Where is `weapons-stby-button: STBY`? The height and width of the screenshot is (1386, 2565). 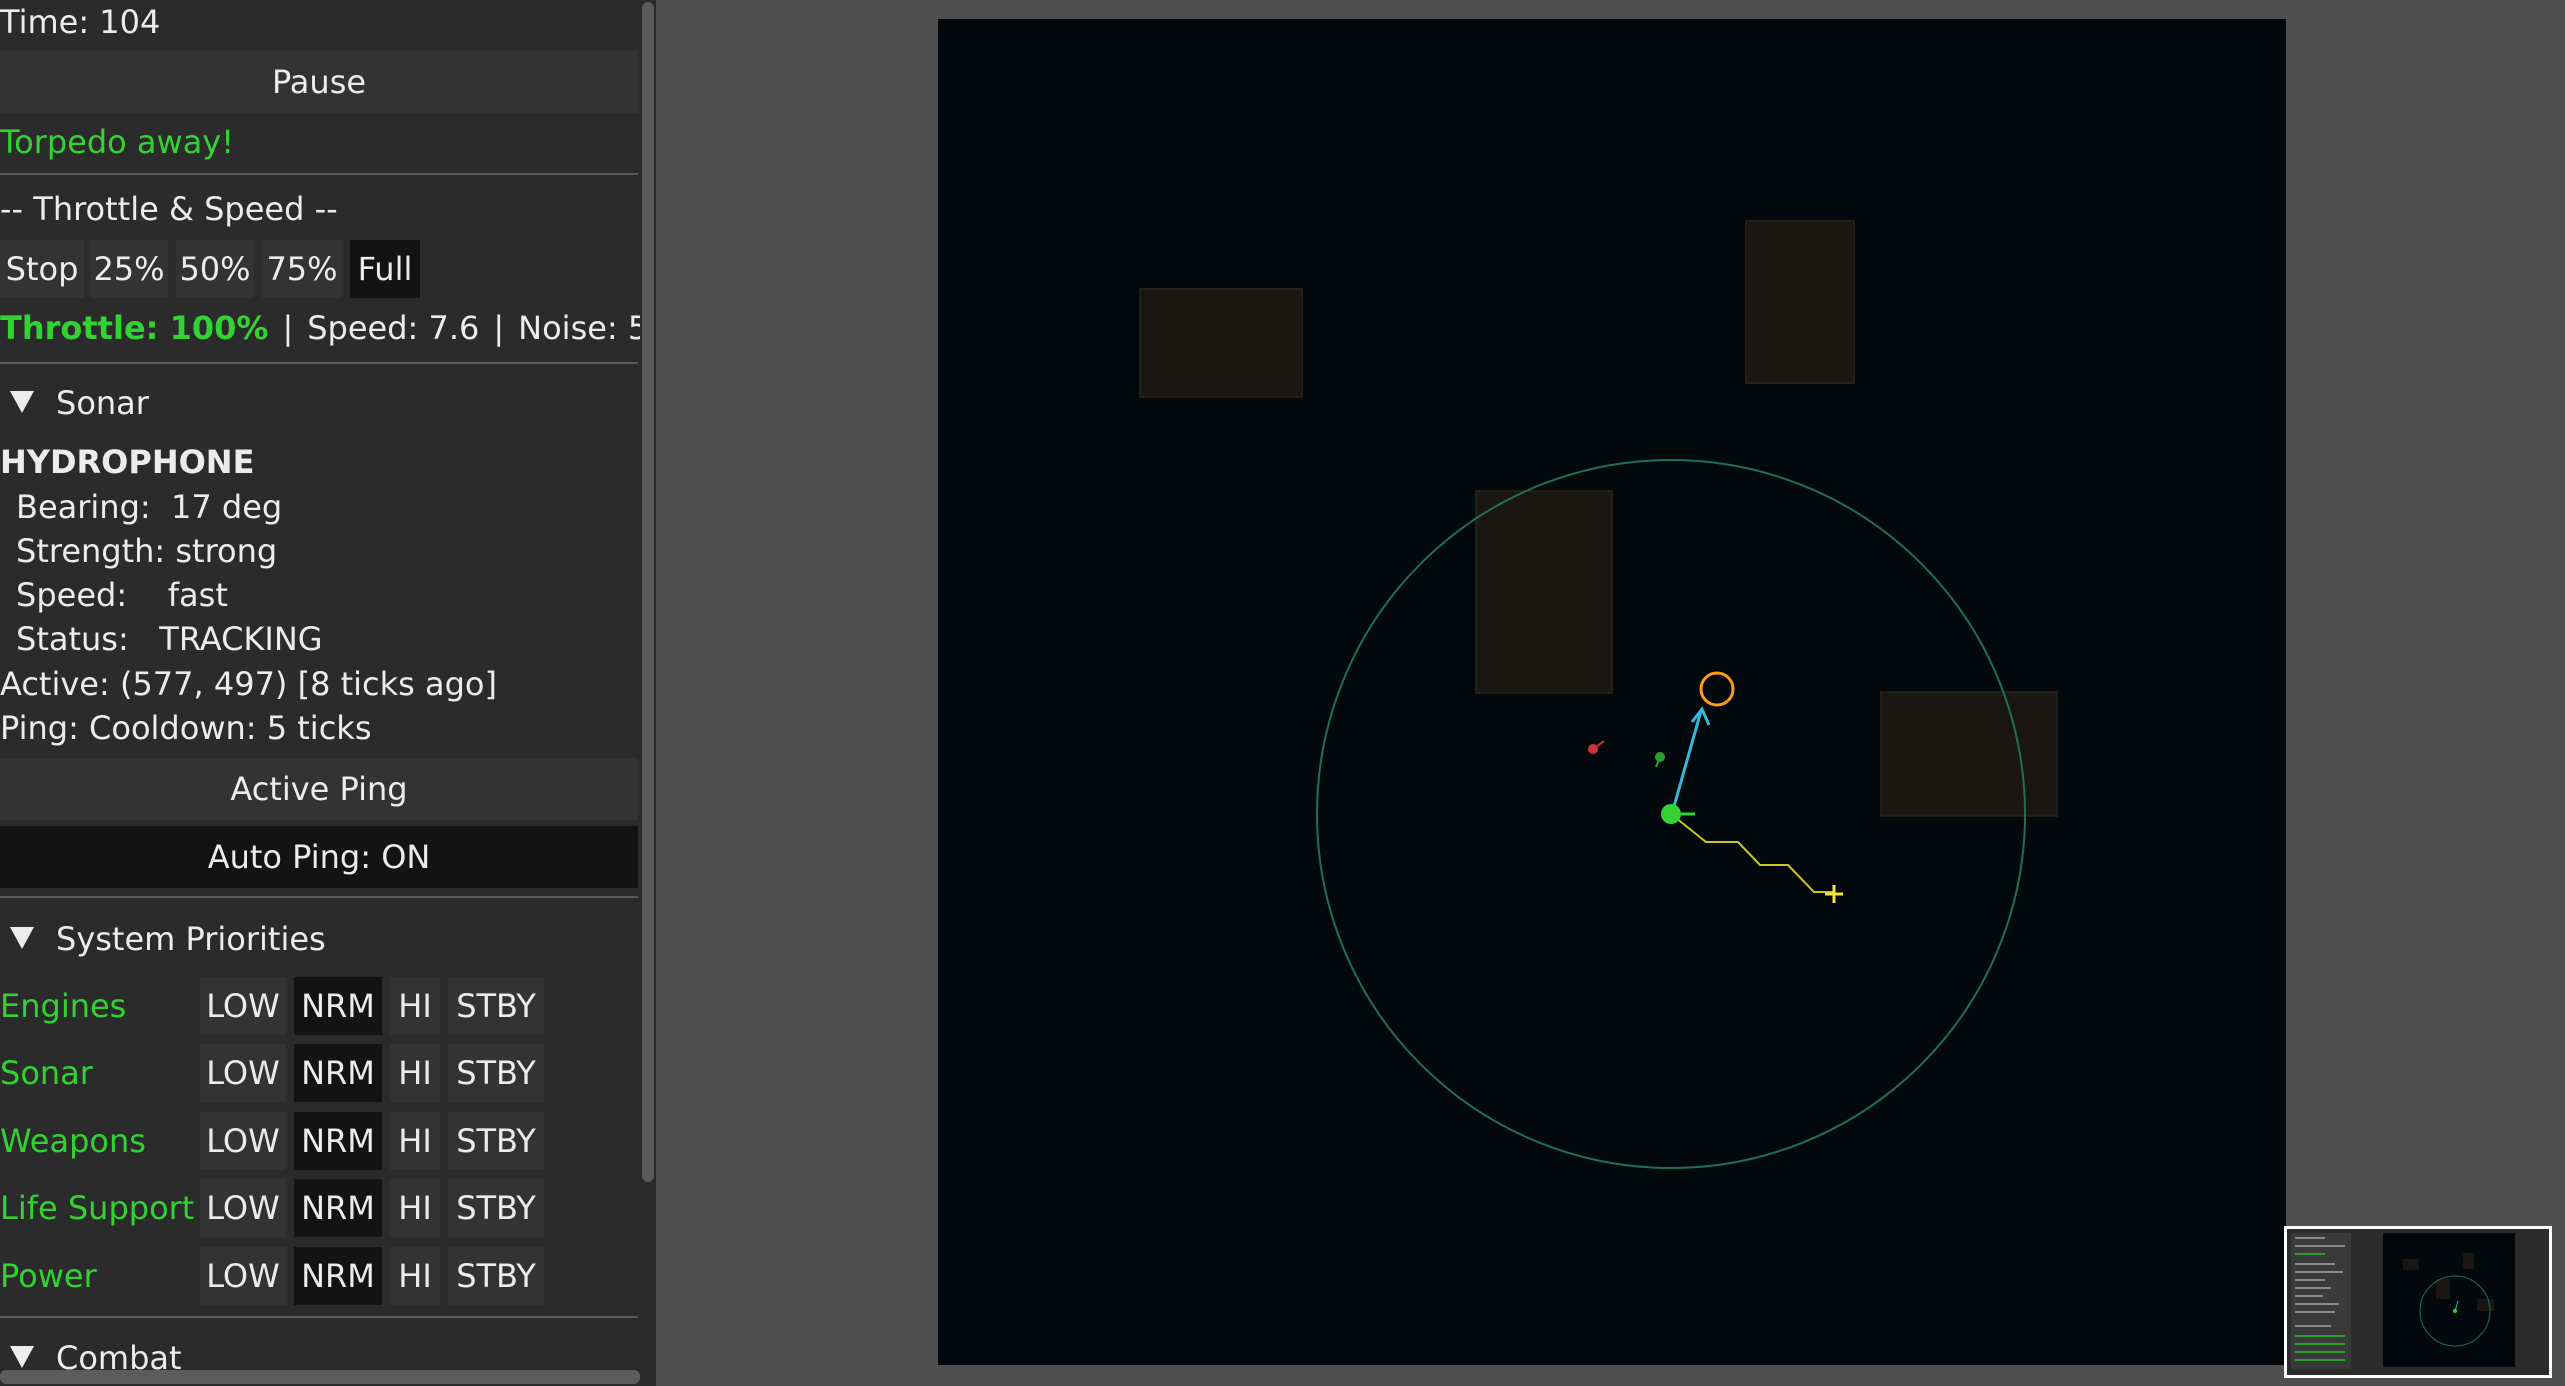
weapons-stby-button: STBY is located at coordinates (496, 1141).